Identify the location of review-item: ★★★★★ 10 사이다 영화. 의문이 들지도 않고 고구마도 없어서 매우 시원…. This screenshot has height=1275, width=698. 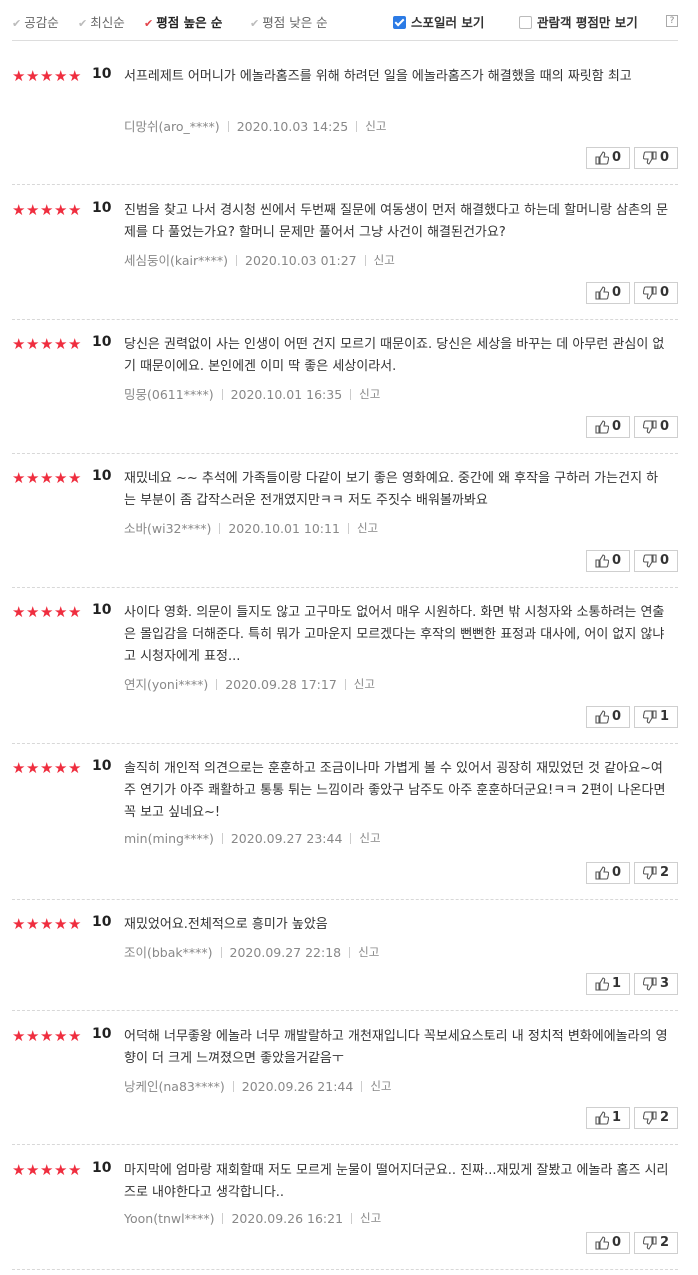
(345, 673).